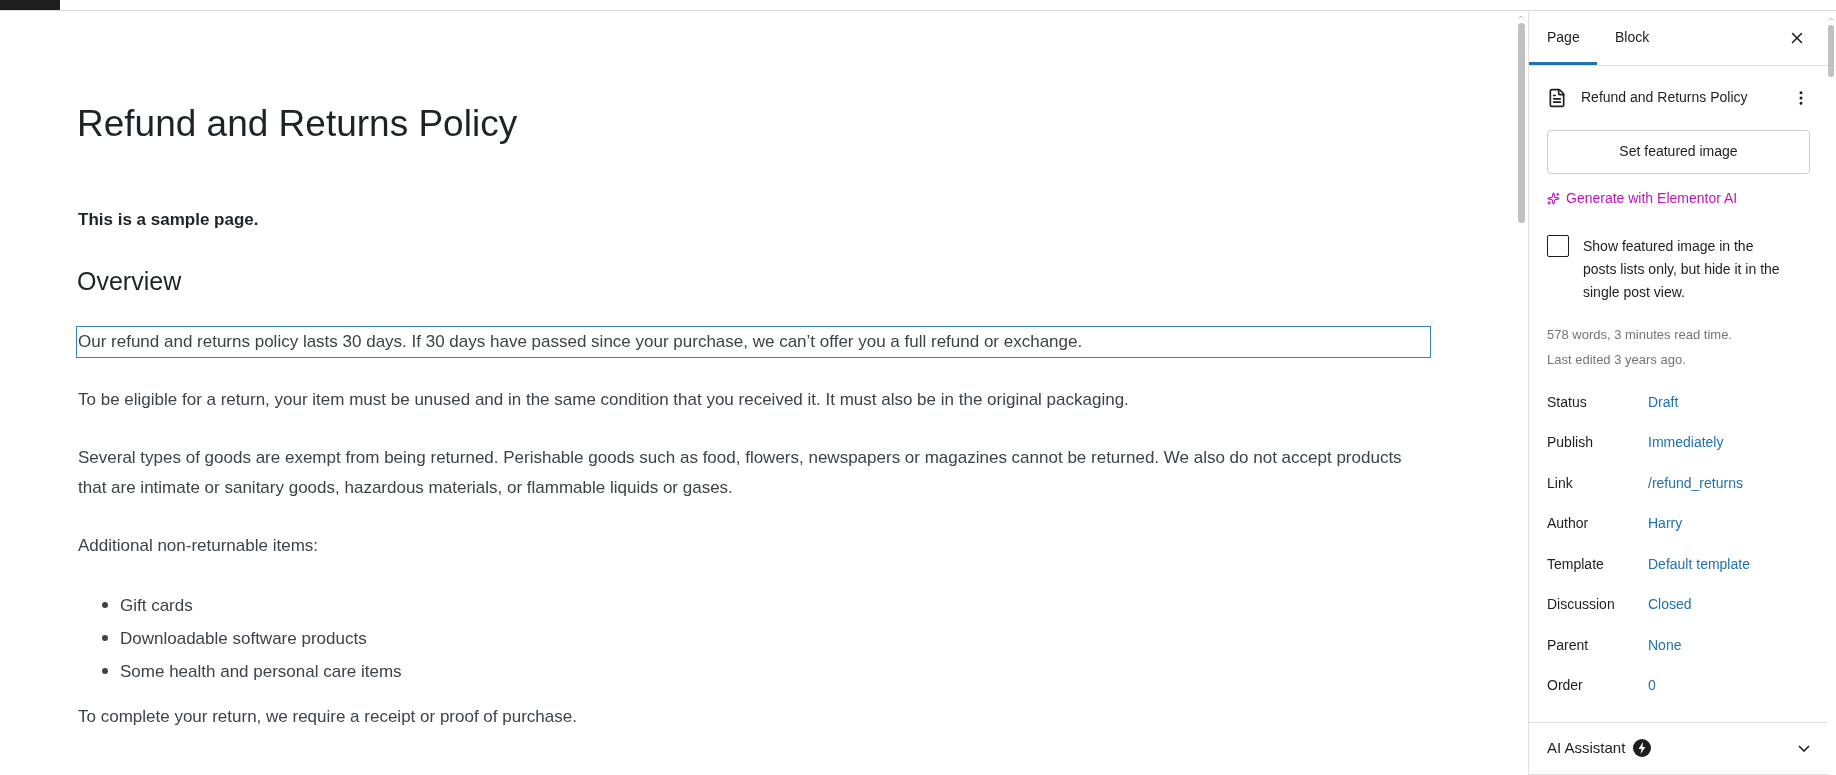  I want to click on paragraph: Our refund and returns policy lasts 30 days. If 30 days have passed since your purchase, we can’t offer you a full refund or exchange., so click(753, 341).